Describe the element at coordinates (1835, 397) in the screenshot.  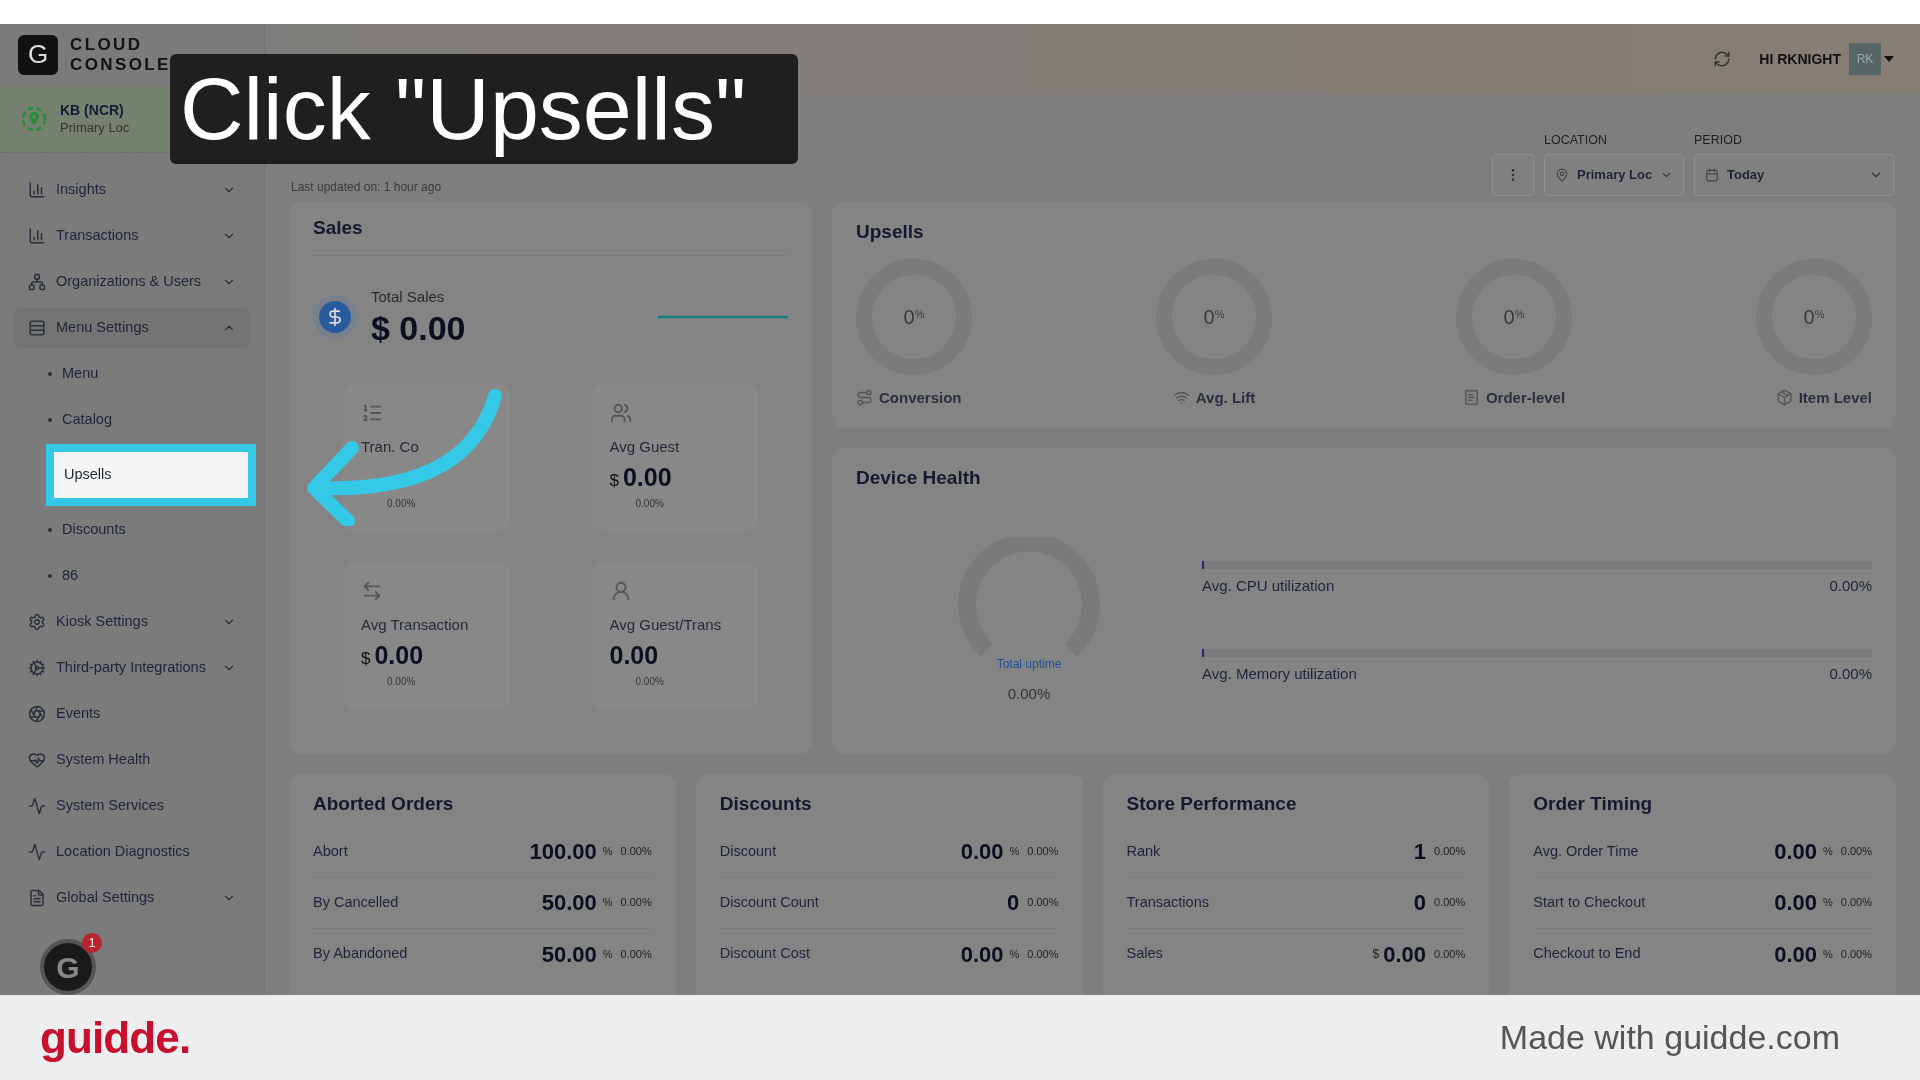
I see `gauge-label: Item Level` at that location.